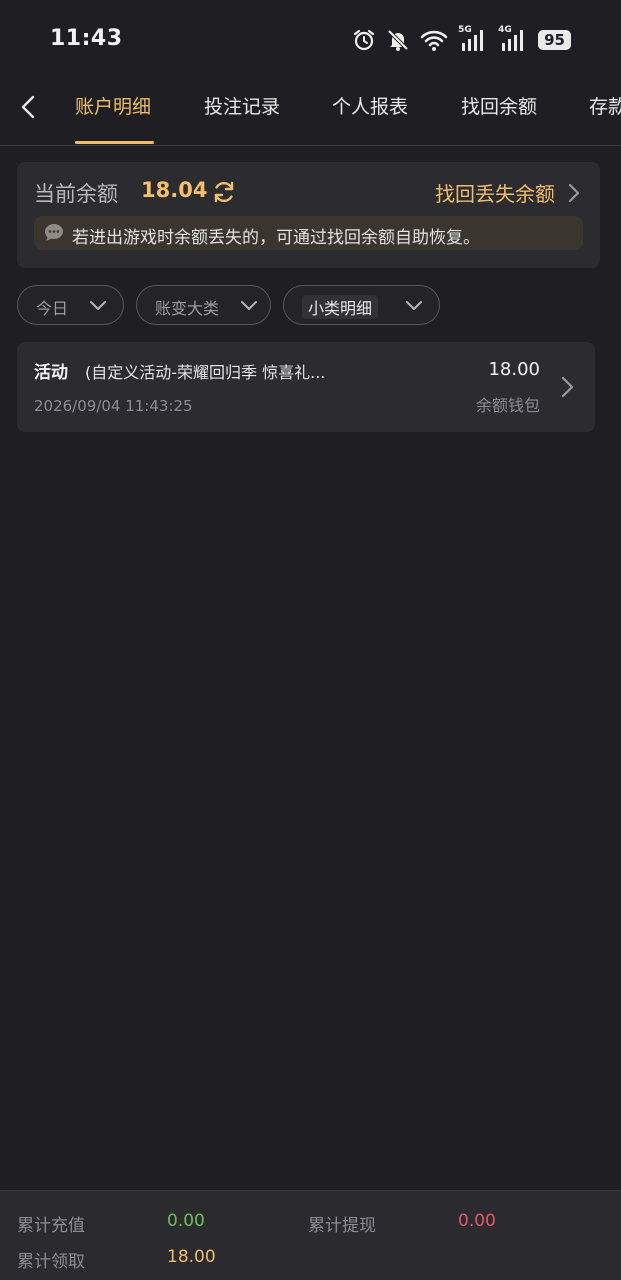 The height and width of the screenshot is (1280, 621). What do you see at coordinates (554, 40) in the screenshot?
I see `battery-indicator: 95` at bounding box center [554, 40].